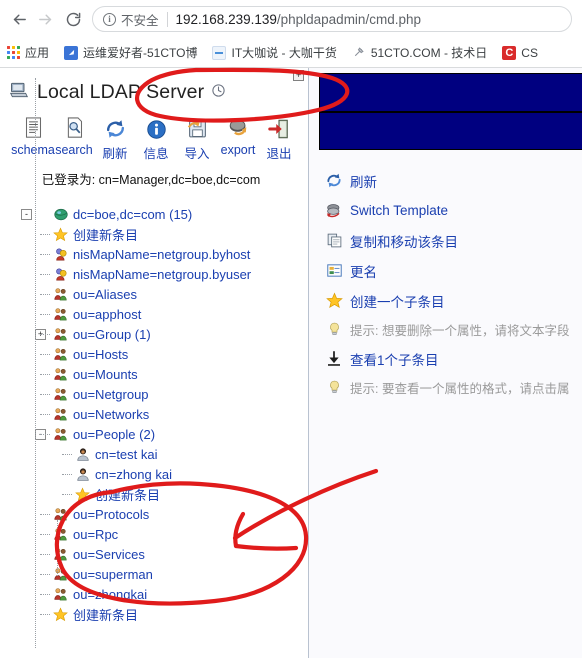 The image size is (582, 658). Describe the element at coordinates (298, 75) in the screenshot. I see `expand-panel-button: +` at that location.